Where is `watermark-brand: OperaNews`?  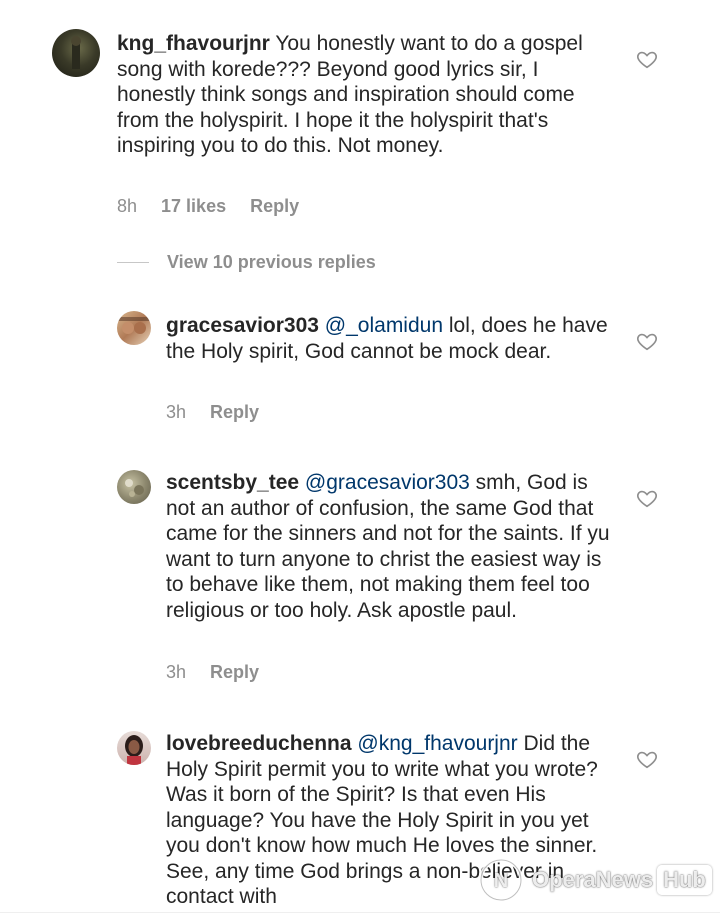
watermark-brand: OperaNews is located at coordinates (593, 879).